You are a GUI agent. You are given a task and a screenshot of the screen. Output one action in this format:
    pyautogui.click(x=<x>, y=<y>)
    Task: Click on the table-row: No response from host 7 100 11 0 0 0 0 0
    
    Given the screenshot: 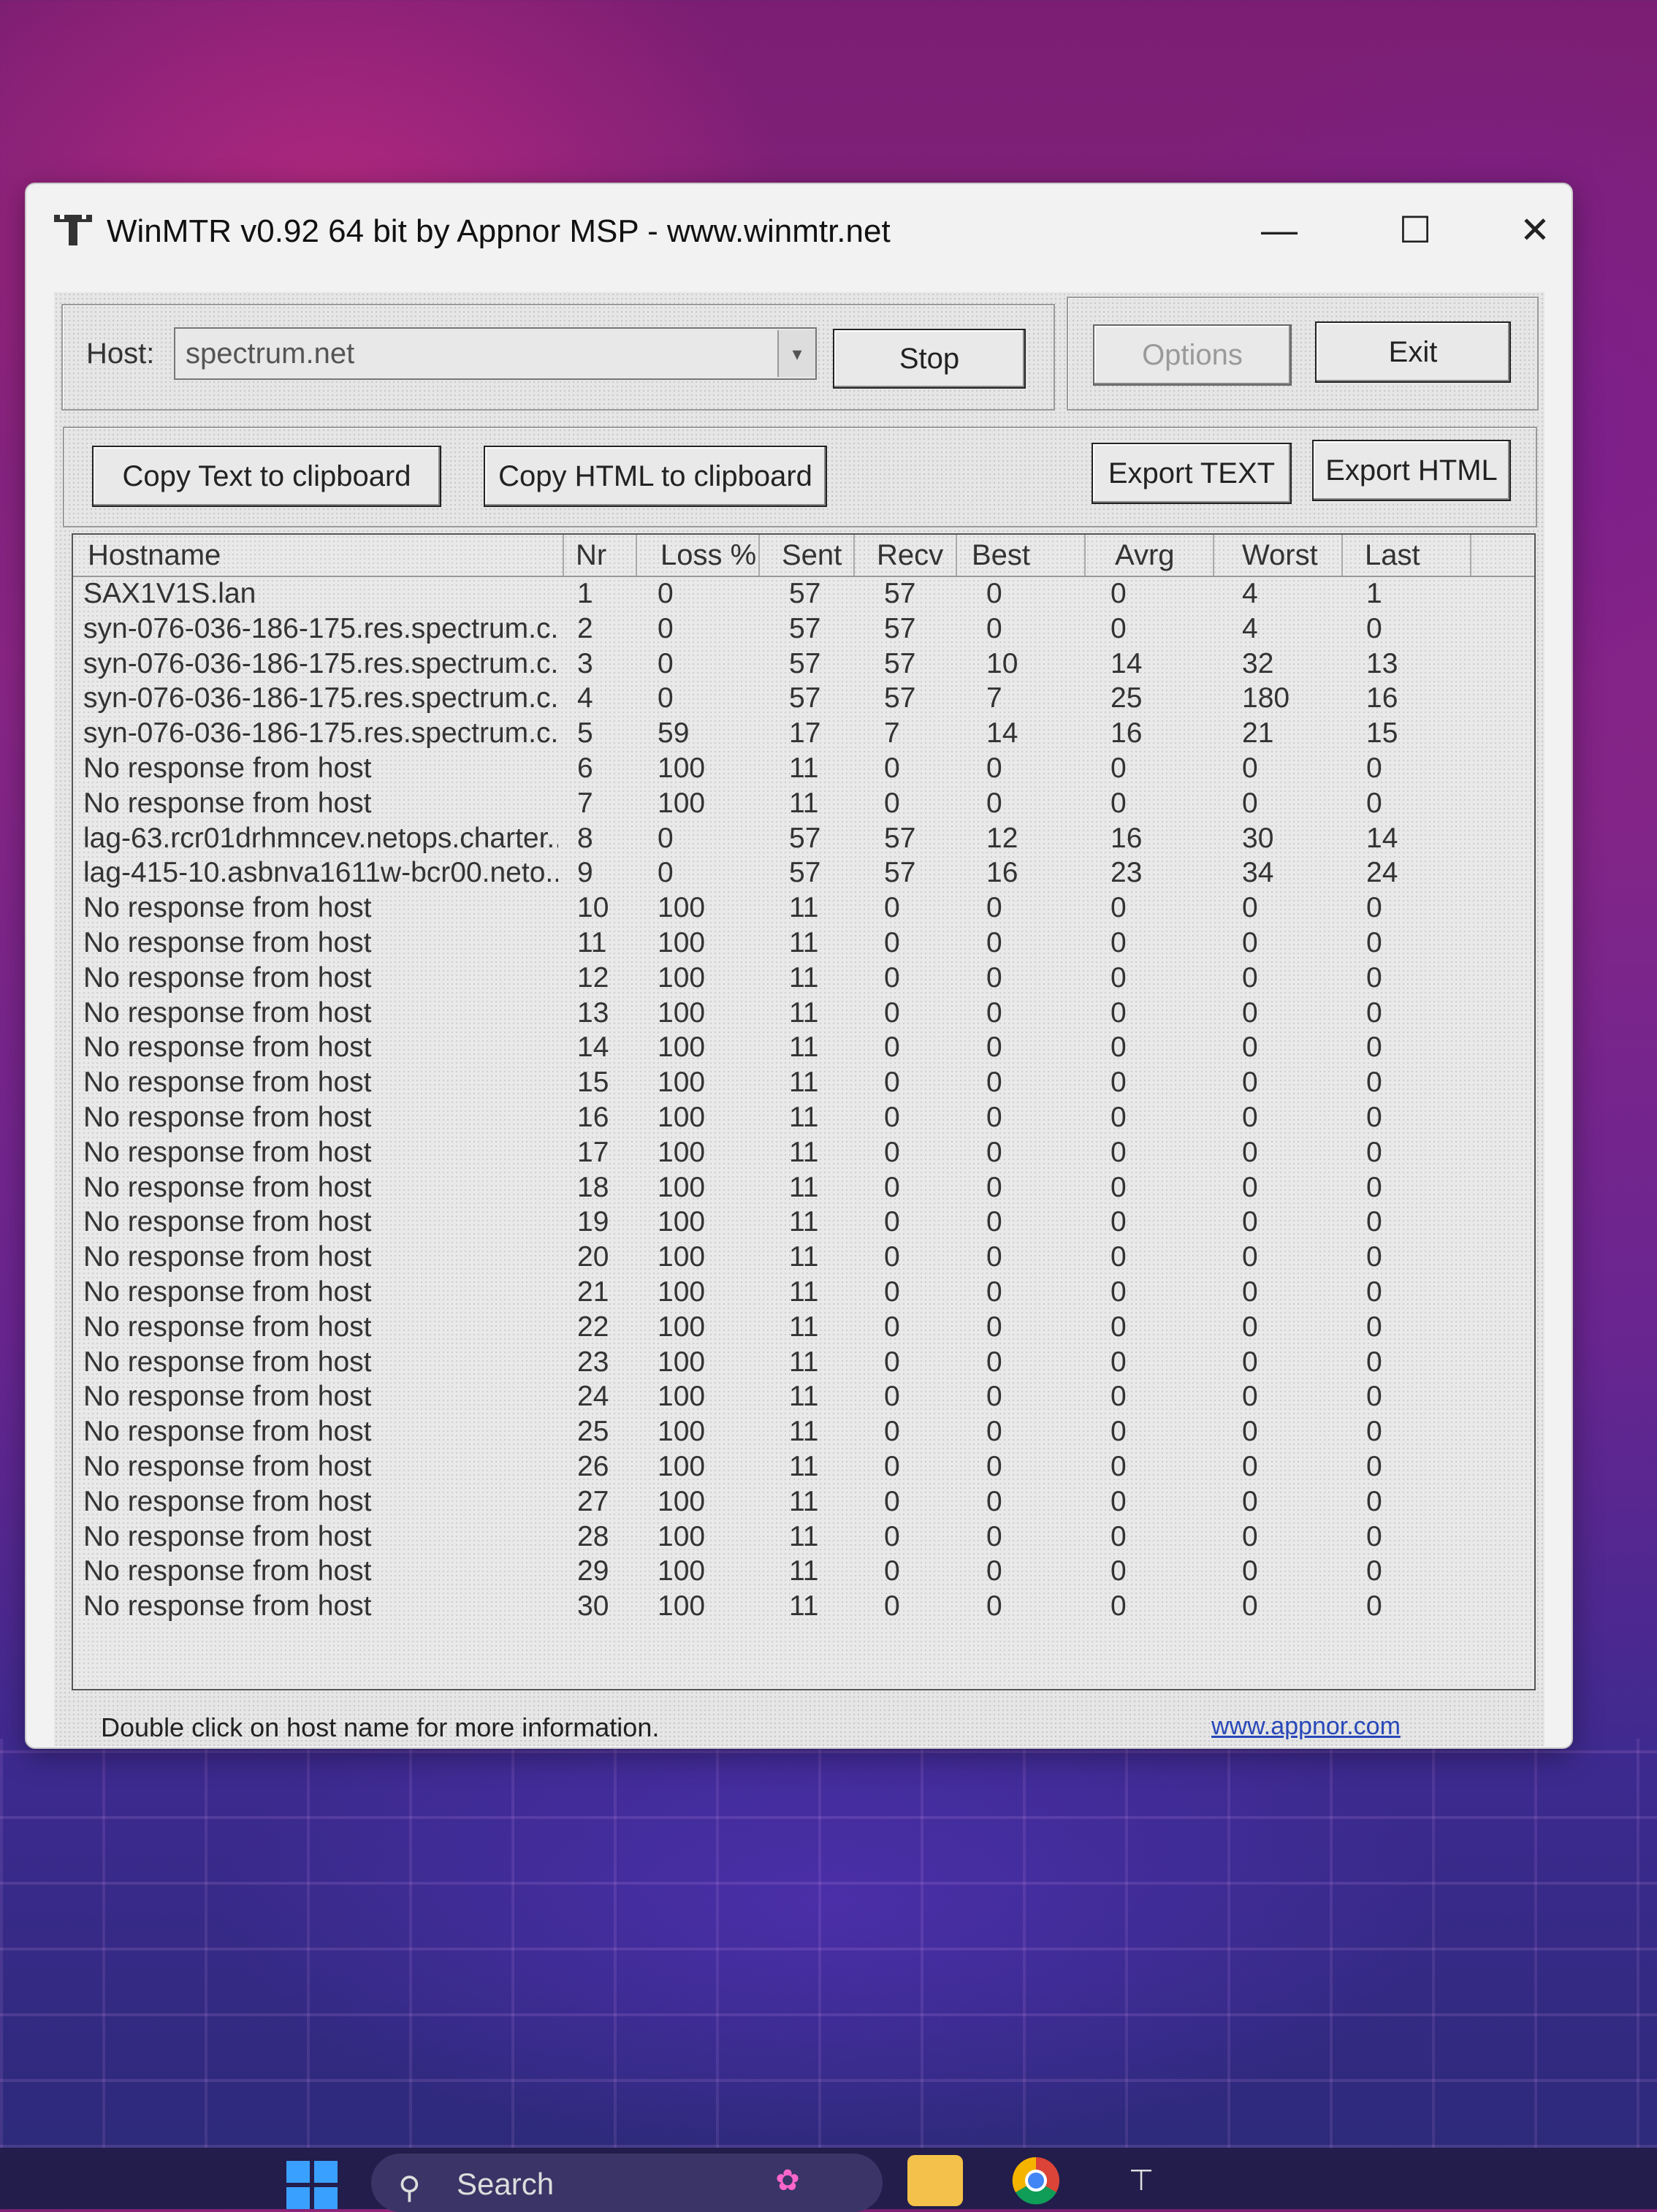 What is the action you would take?
    pyautogui.click(x=803, y=804)
    